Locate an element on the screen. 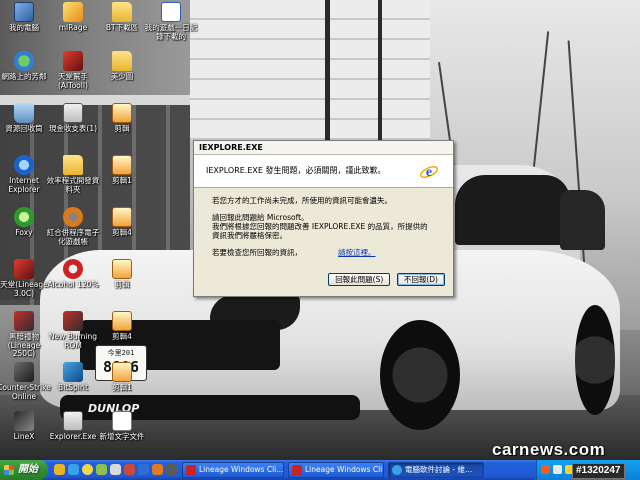 This screenshot has height=480, width=640. desktop-icon-label: mIRage is located at coordinates (73, 27).